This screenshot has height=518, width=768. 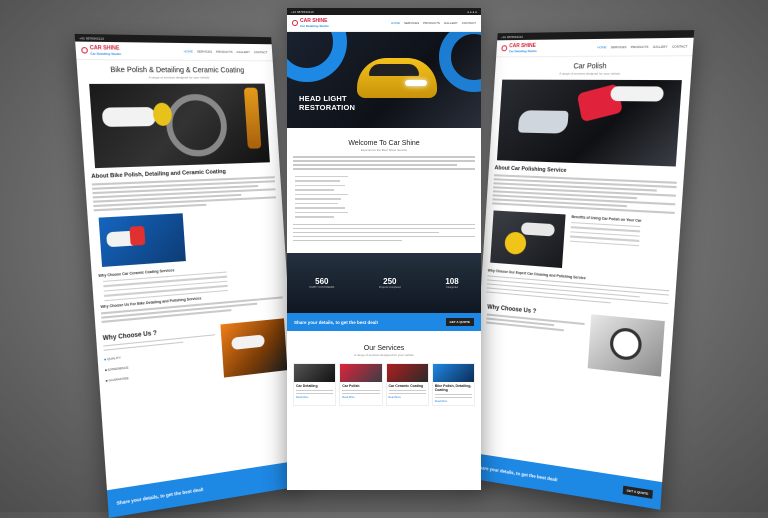 What do you see at coordinates (620, 235) in the screenshot?
I see `benefits-list` at bounding box center [620, 235].